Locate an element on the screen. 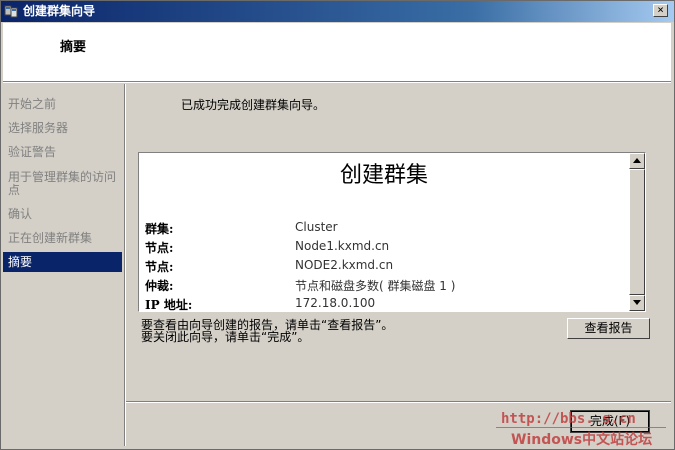 The image size is (675, 450). step-summary: 摘要 is located at coordinates (62, 262).